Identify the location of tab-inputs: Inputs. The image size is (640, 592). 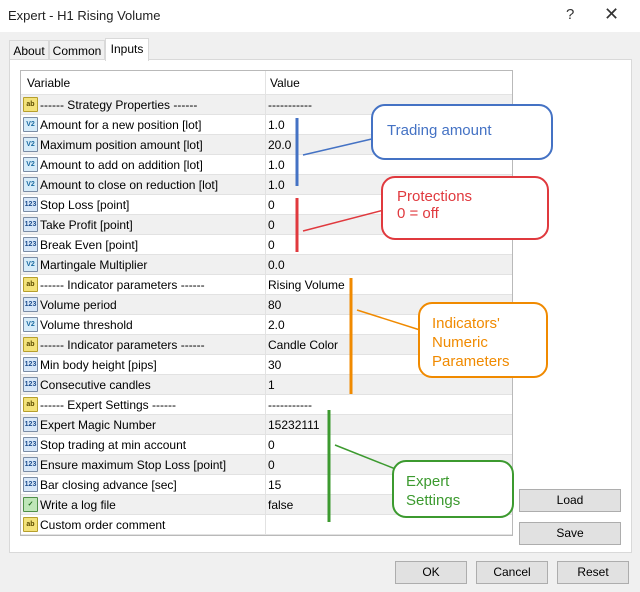
(127, 49).